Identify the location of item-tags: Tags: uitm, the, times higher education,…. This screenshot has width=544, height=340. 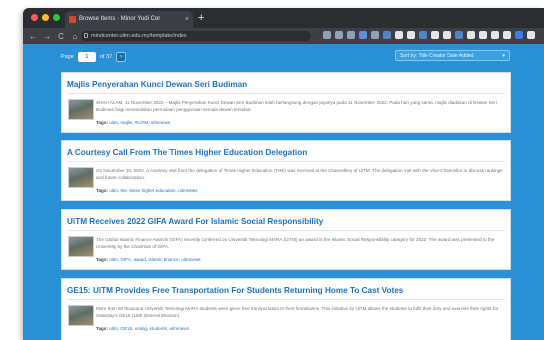
(147, 190).